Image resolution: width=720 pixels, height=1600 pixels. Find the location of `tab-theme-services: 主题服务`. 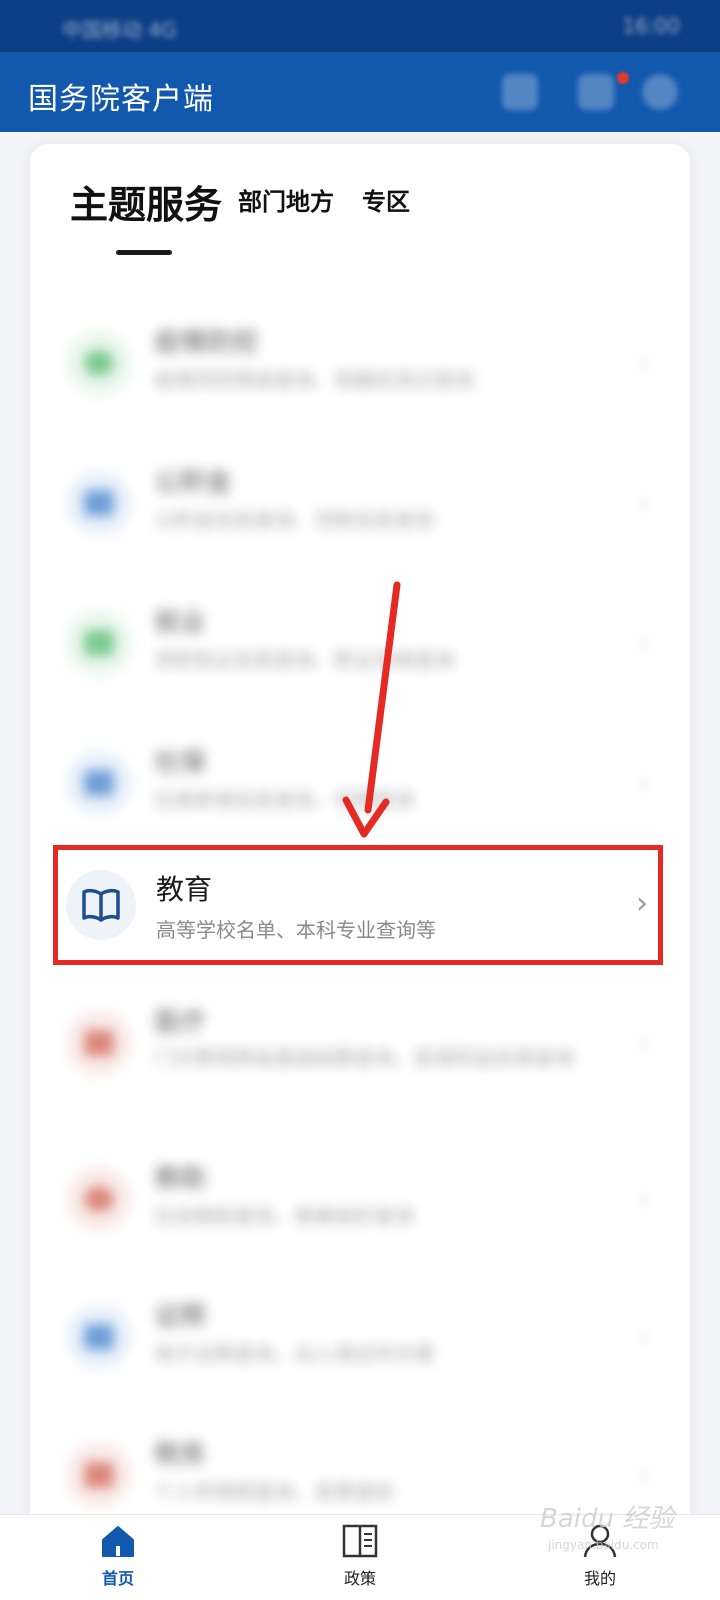

tab-theme-services: 主题服务 is located at coordinates (146, 201).